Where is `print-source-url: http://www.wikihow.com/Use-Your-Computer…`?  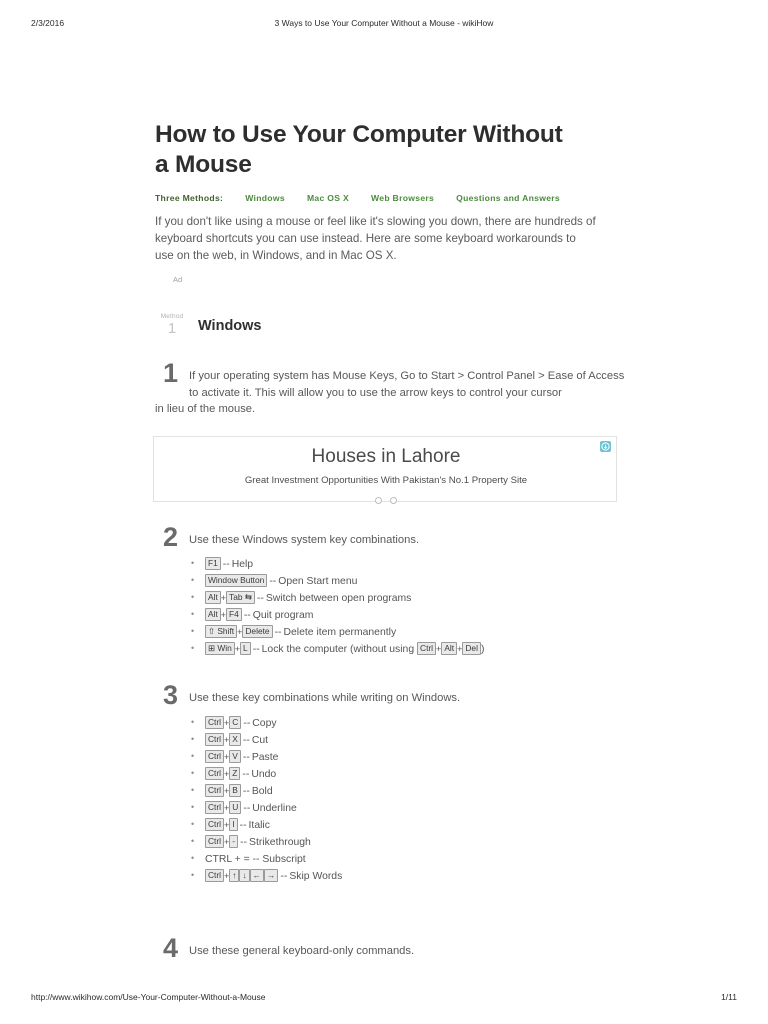 print-source-url: http://www.wikihow.com/Use-Your-Computer… is located at coordinates (148, 997).